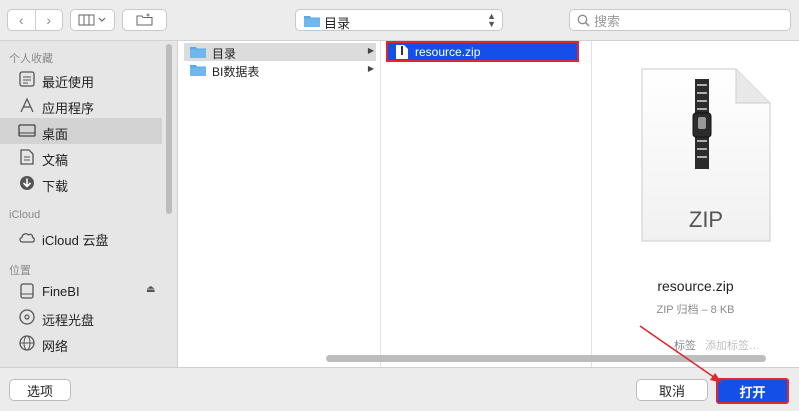 The image size is (799, 411). Describe the element at coordinates (75, 240) in the screenshot. I see `sidebar-item-label: iCloud 云盘` at that location.